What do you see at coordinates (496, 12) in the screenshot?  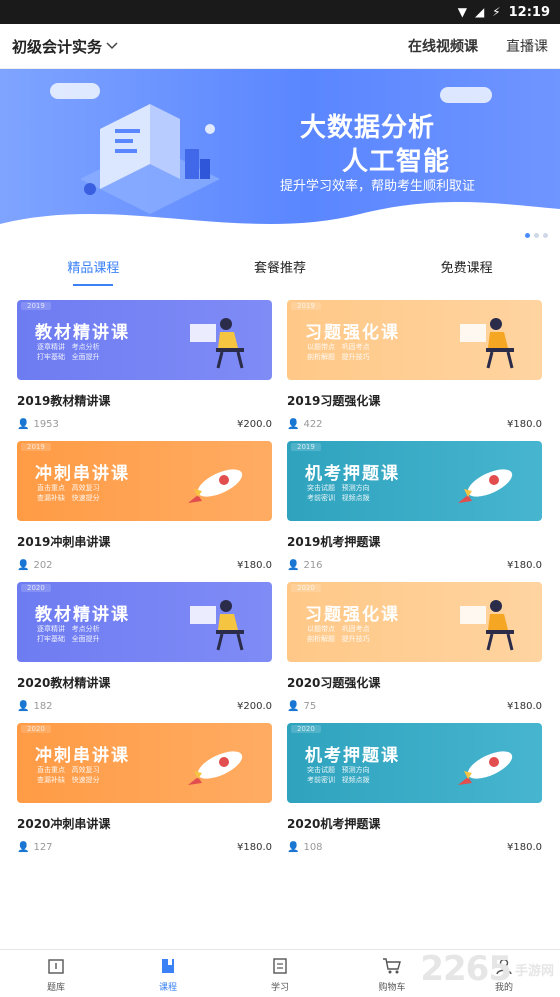 I see `battery-icon: ⚡` at bounding box center [496, 12].